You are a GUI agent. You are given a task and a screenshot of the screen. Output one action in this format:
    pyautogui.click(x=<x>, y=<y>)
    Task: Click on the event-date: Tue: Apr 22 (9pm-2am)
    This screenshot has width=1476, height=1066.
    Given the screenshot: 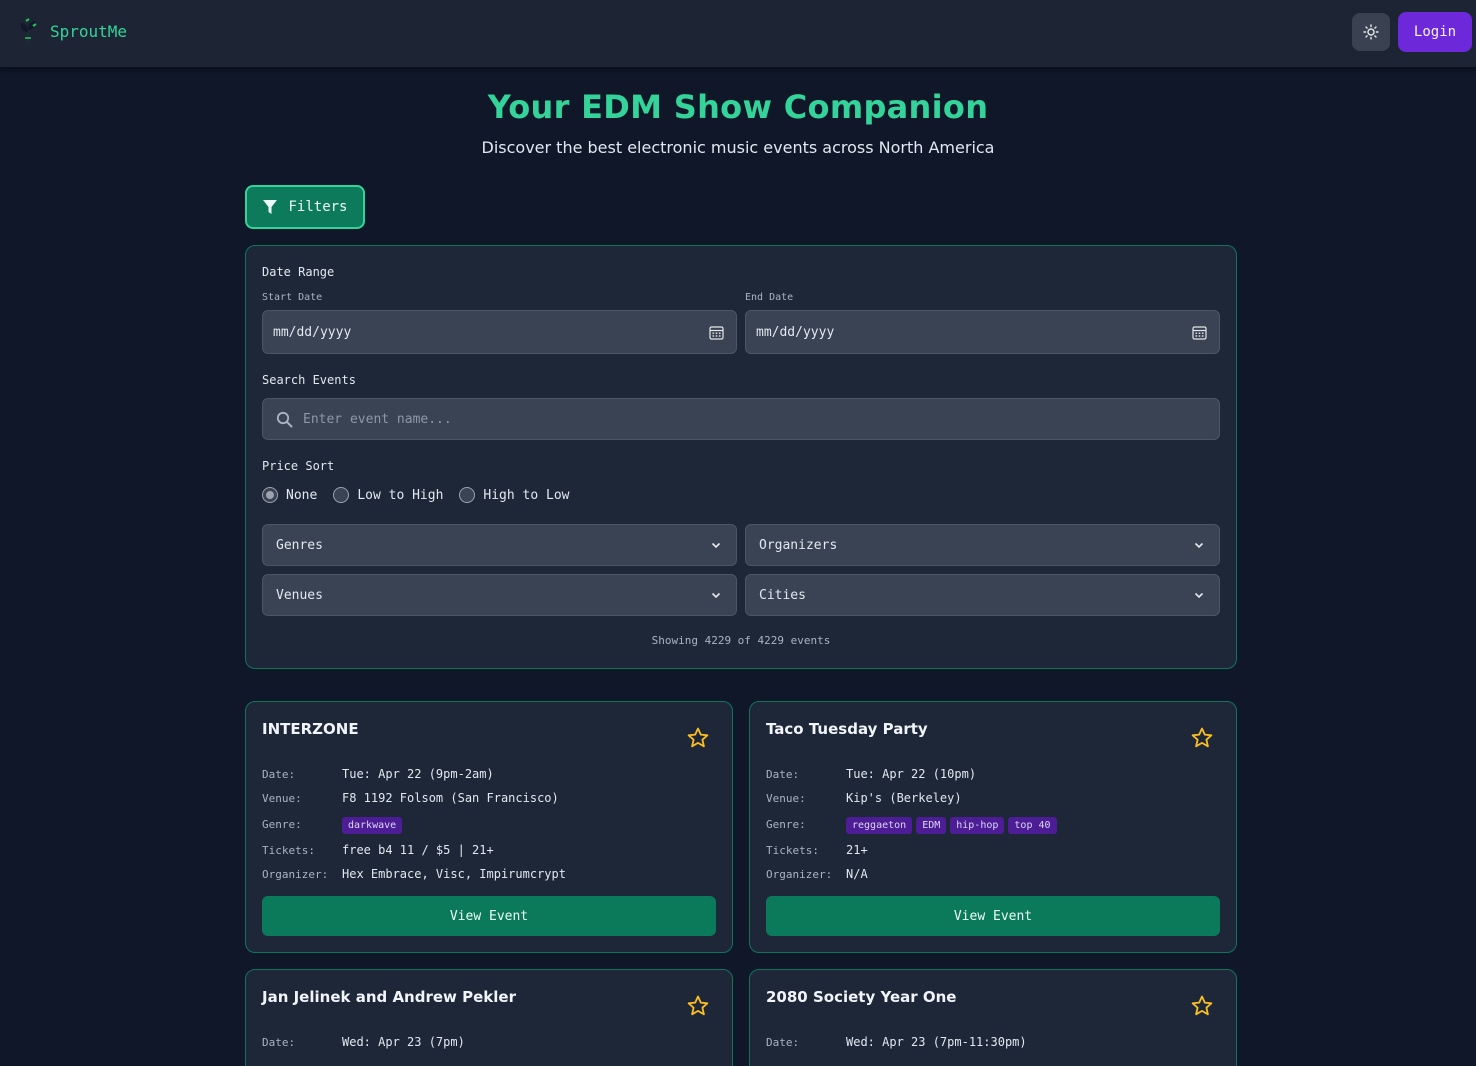 What is the action you would take?
    pyautogui.click(x=418, y=774)
    